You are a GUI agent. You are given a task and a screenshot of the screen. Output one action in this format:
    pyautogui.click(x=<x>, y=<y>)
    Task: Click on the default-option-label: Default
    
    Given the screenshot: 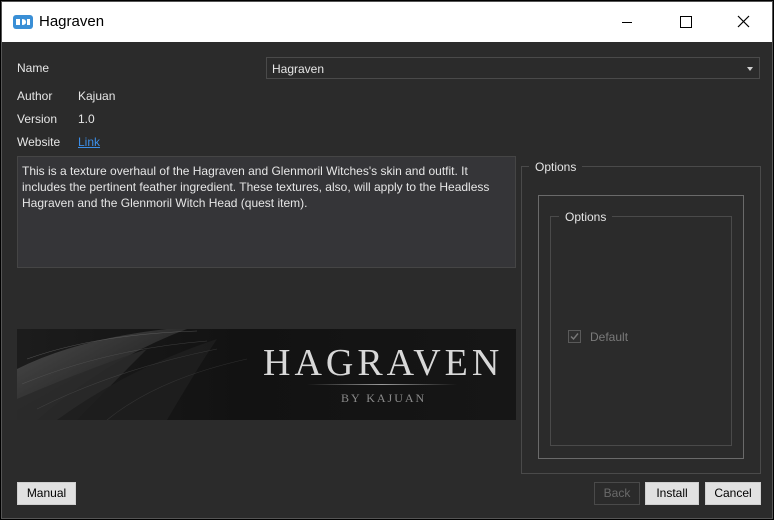 What is the action you would take?
    pyautogui.click(x=609, y=337)
    